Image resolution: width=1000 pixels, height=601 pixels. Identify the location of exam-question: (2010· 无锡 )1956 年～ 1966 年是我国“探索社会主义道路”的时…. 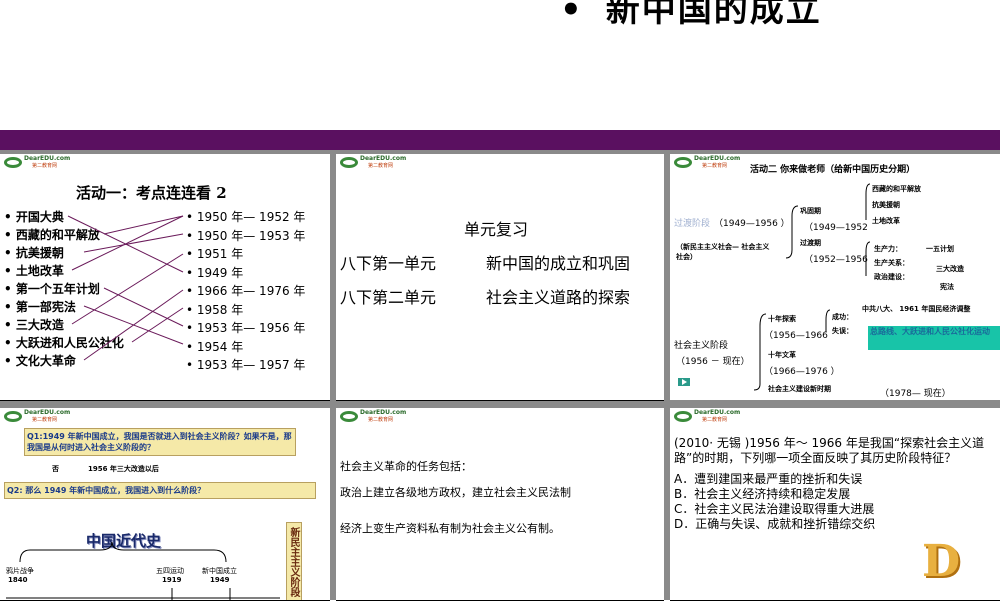
(829, 450).